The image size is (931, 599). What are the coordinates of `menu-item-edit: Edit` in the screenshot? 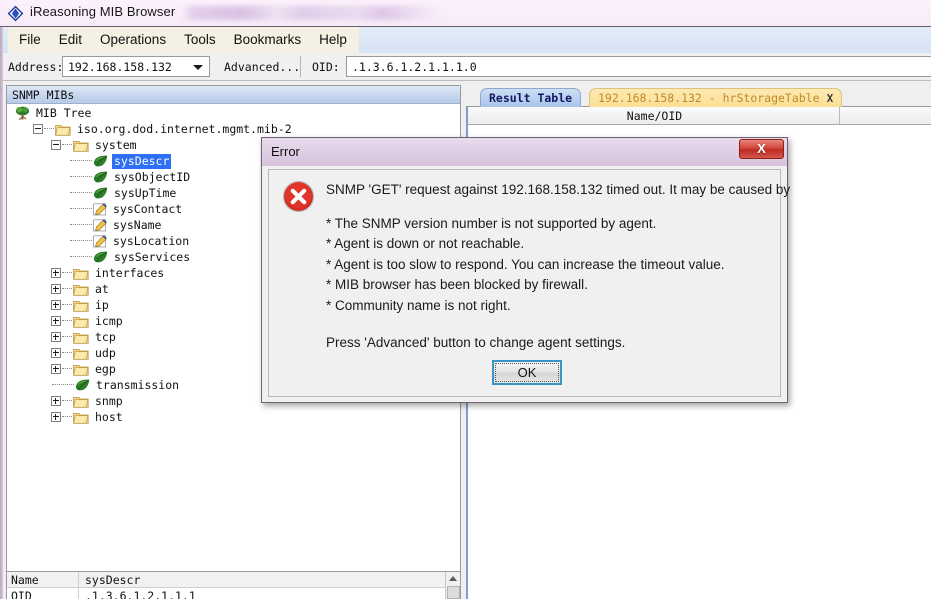 It's located at (70, 40).